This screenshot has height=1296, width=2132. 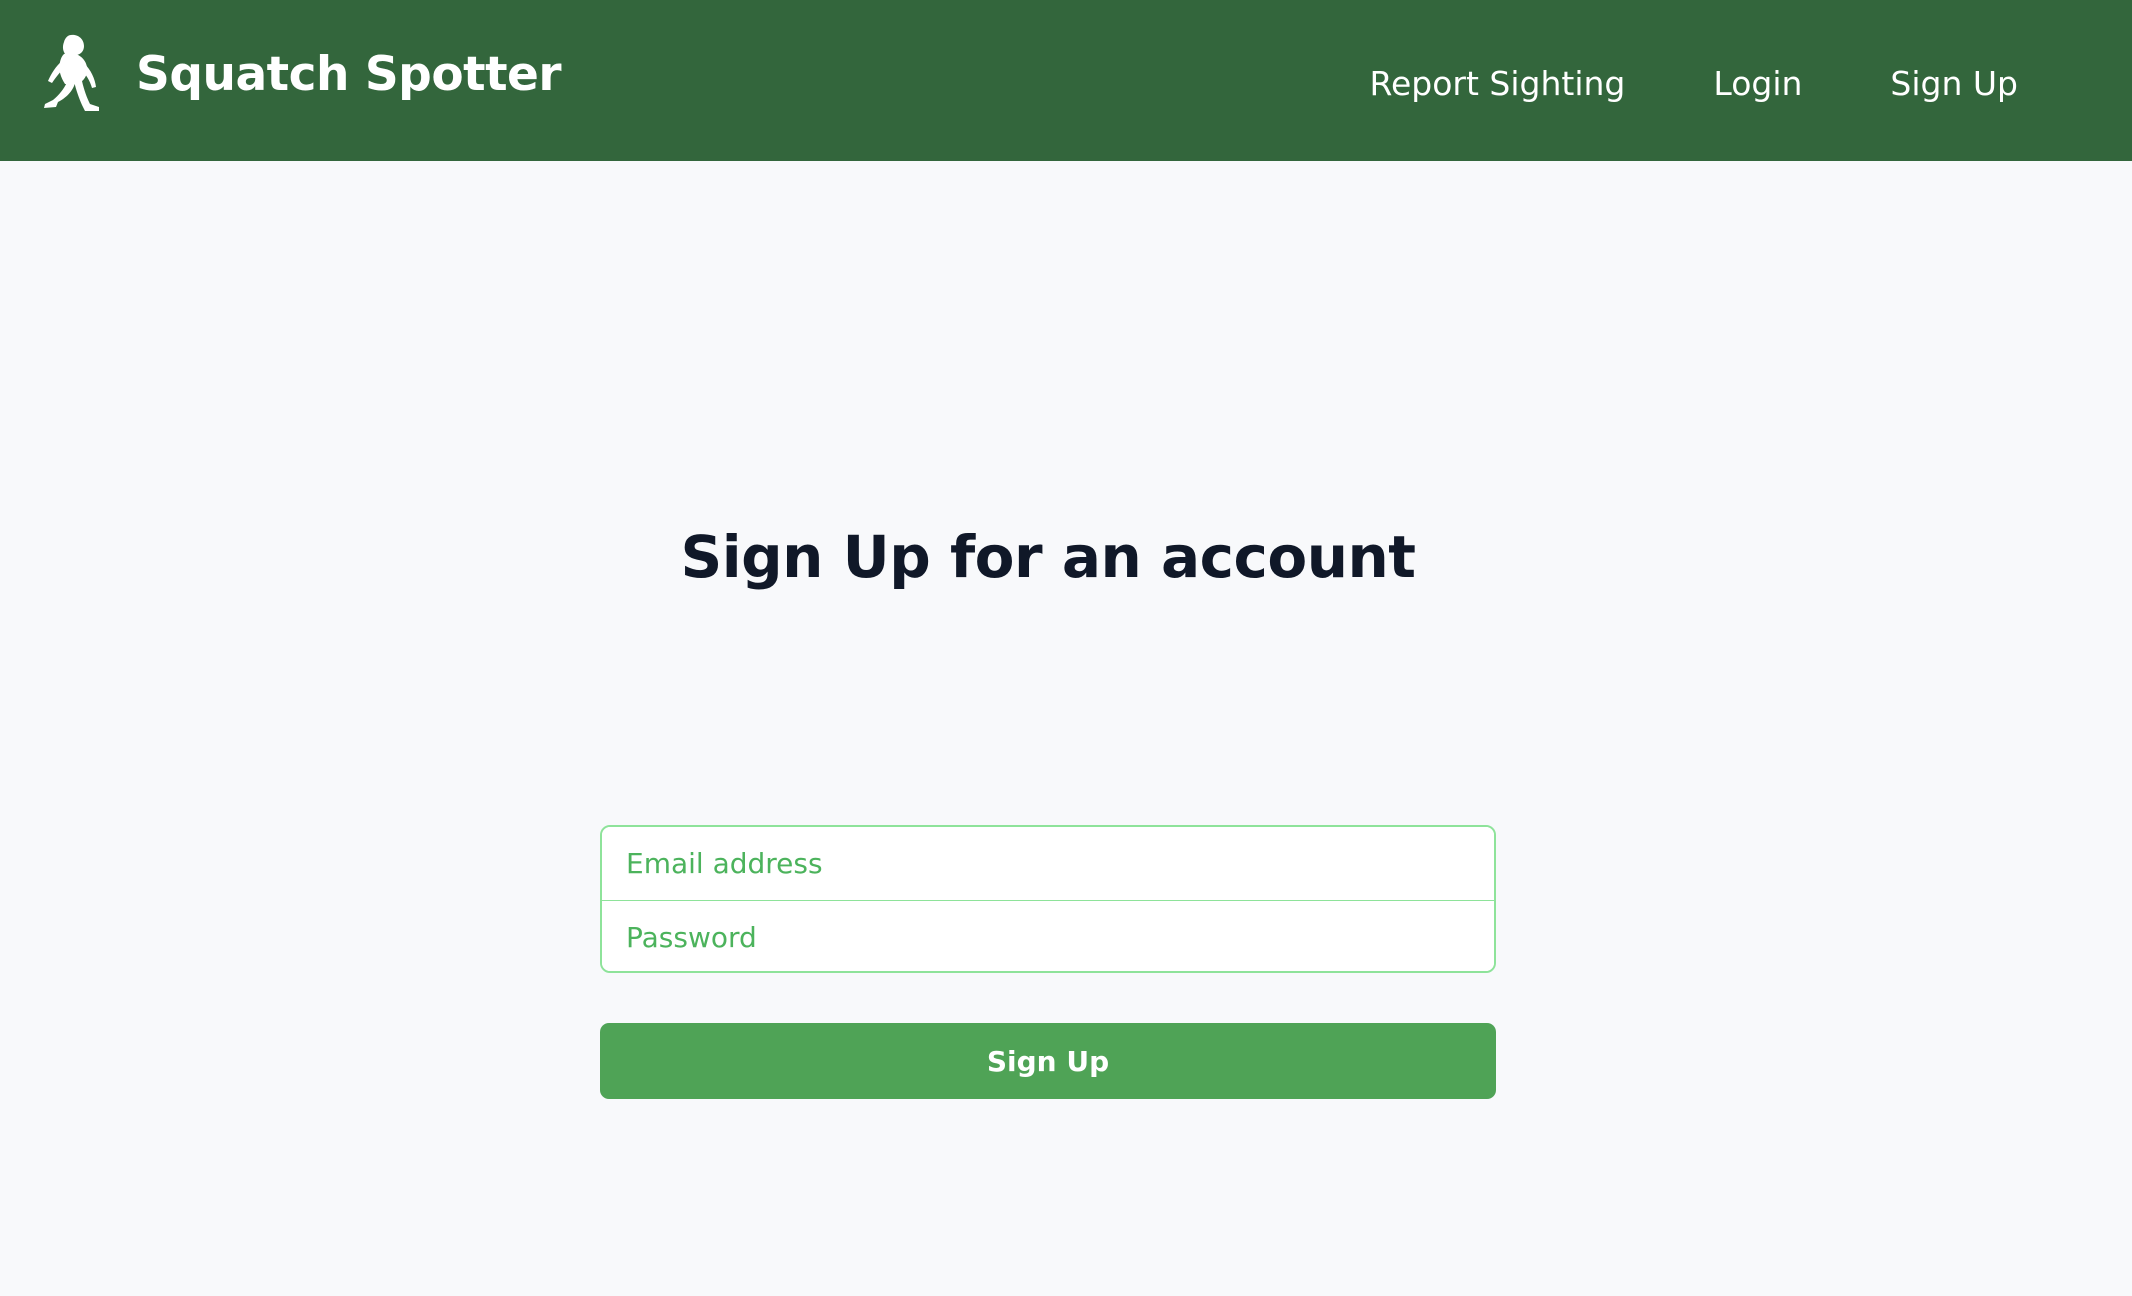 I want to click on nav-sign-up: Sign Up, so click(x=1954, y=83).